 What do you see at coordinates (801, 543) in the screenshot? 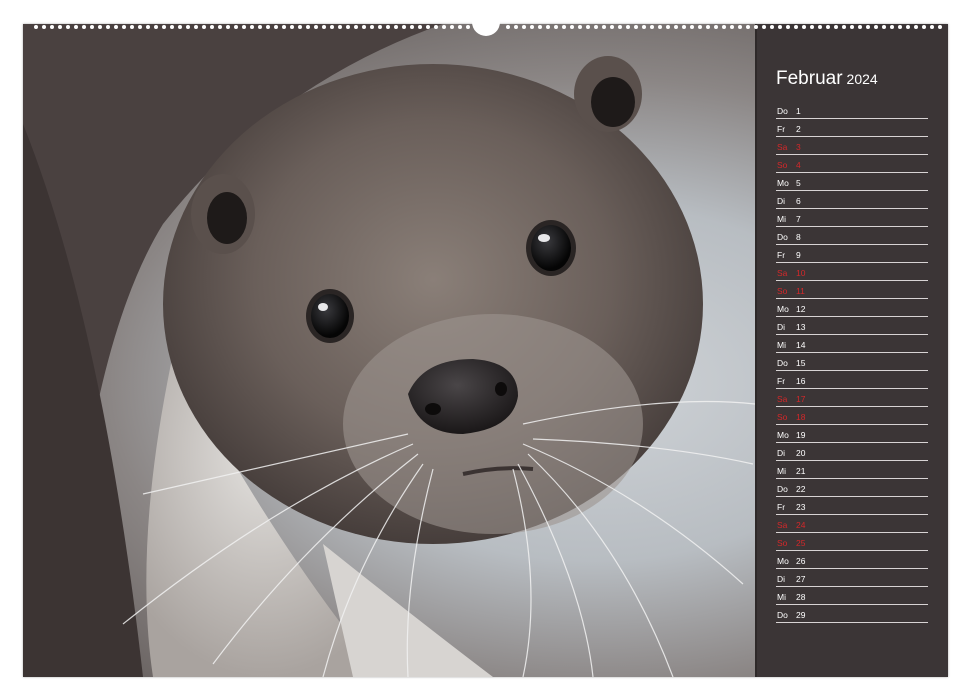
I see `day-number: 25` at bounding box center [801, 543].